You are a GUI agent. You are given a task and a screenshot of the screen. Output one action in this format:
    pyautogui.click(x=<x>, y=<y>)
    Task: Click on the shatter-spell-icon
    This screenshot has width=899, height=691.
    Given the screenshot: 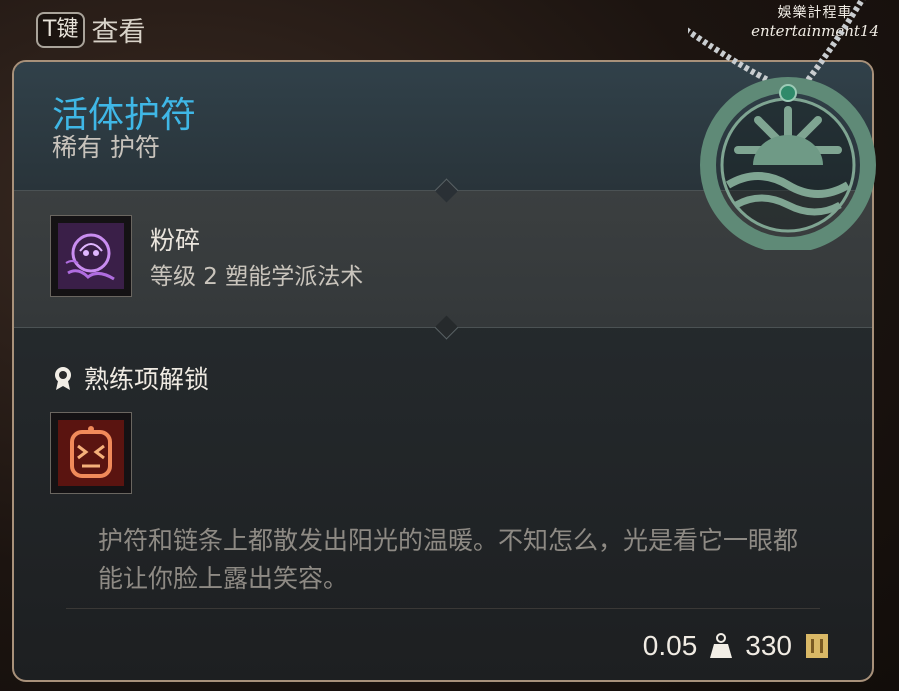 What is the action you would take?
    pyautogui.click(x=91, y=256)
    